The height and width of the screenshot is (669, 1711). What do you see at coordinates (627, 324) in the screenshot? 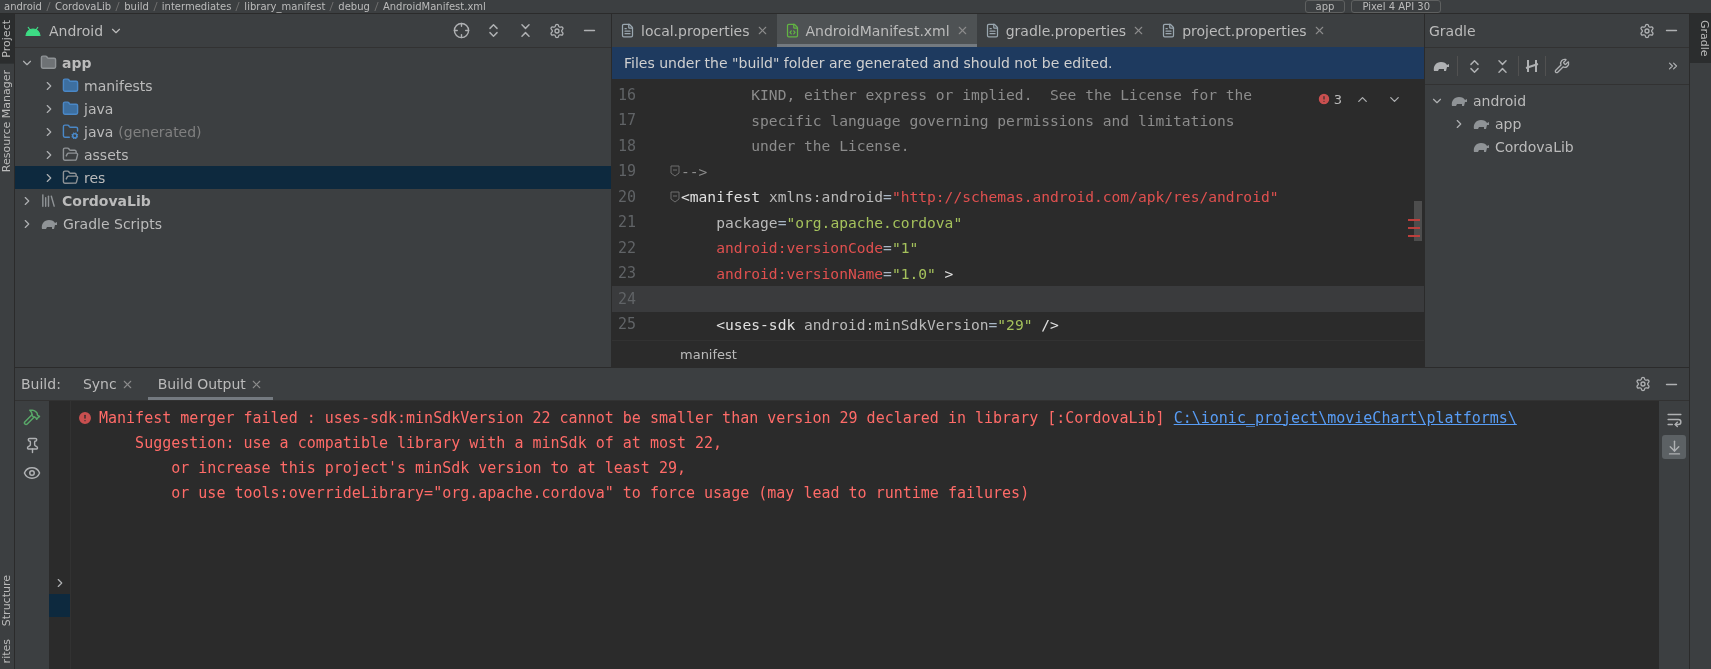
I see `line-number: 25` at bounding box center [627, 324].